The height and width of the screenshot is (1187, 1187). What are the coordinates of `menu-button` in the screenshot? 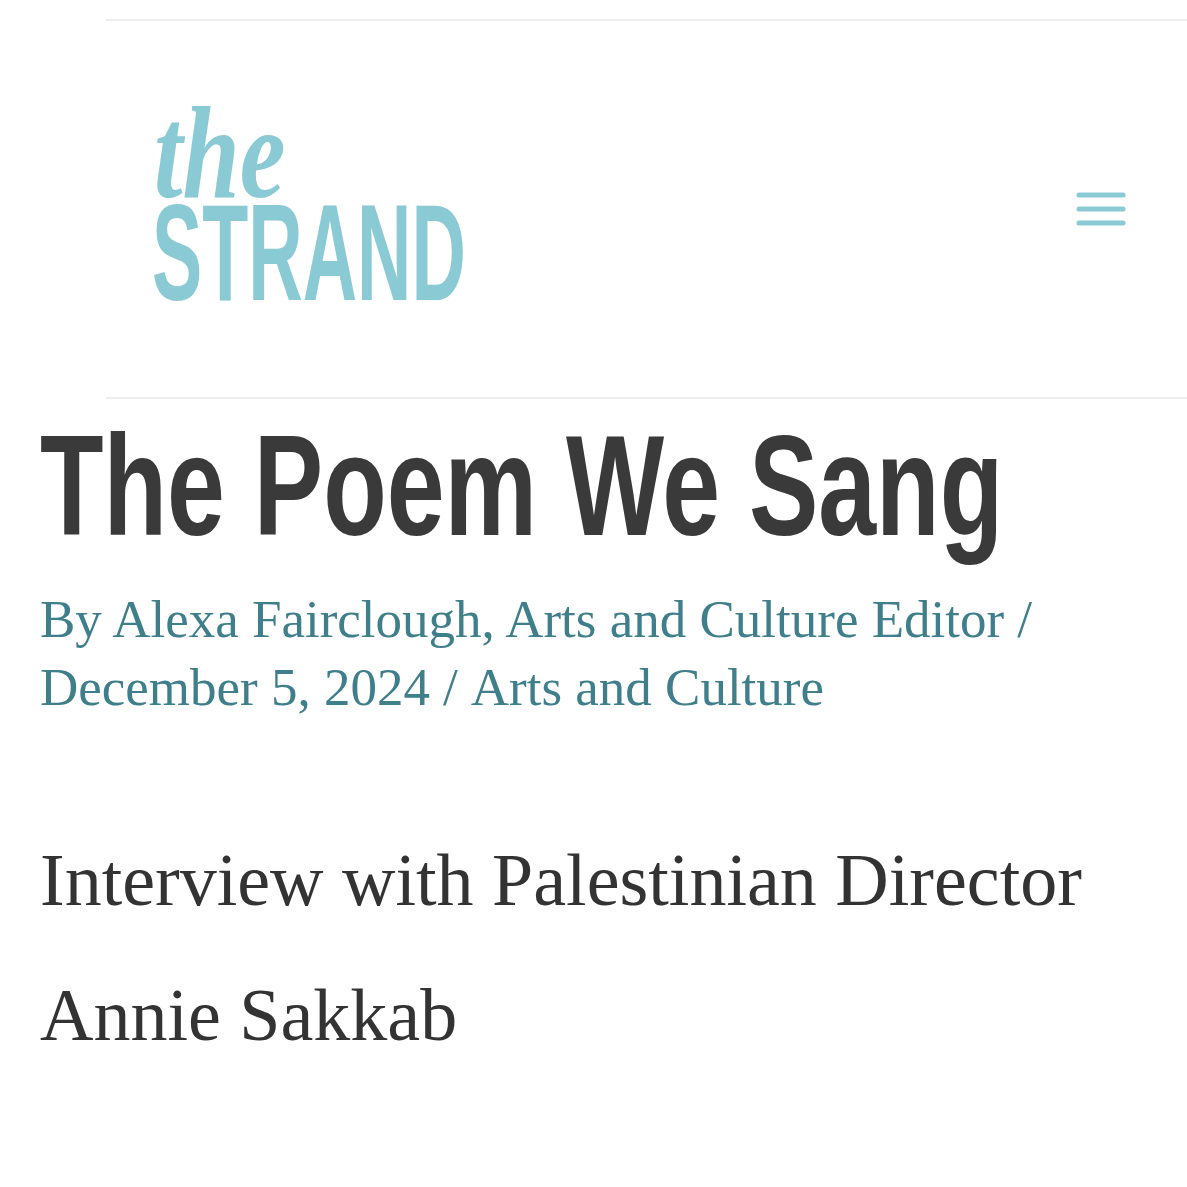 It's located at (1101, 209).